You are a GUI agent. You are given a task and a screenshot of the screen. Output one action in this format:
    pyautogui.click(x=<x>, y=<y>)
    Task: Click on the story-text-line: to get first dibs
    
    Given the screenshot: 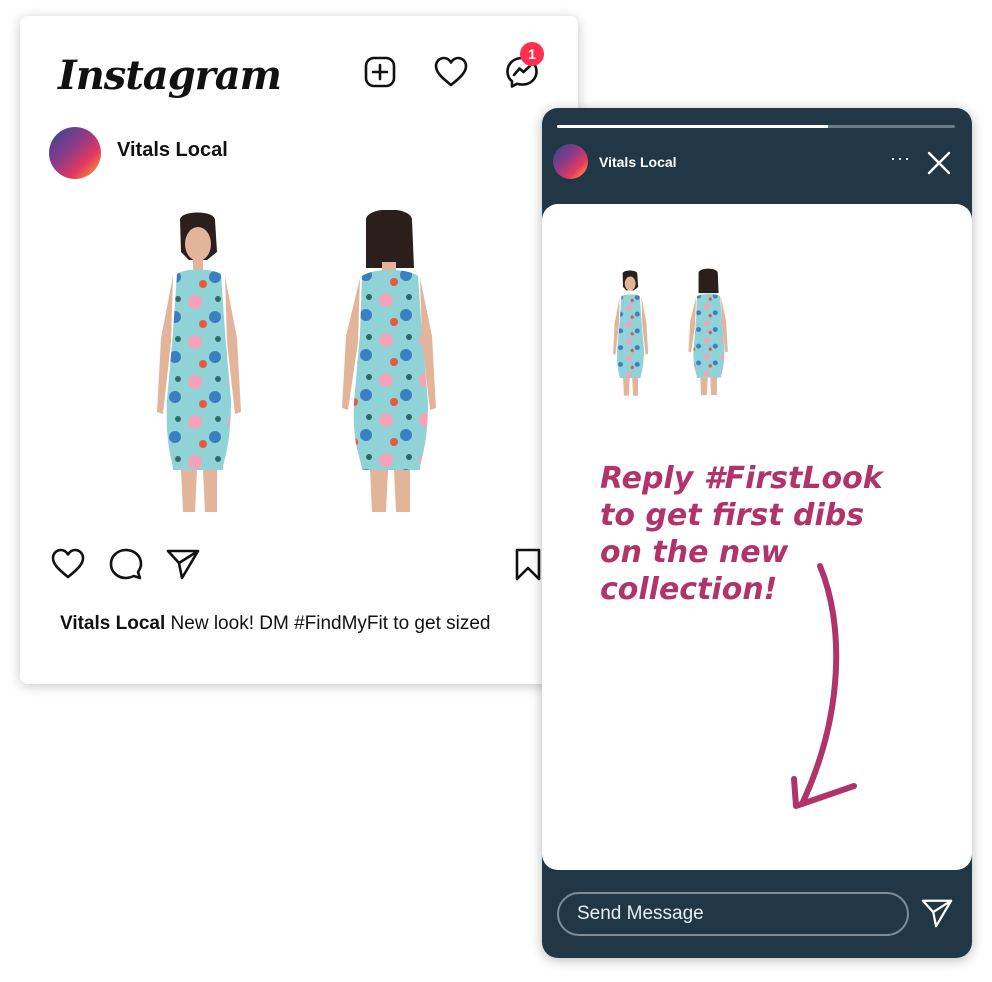 What is the action you would take?
    pyautogui.click(x=732, y=515)
    